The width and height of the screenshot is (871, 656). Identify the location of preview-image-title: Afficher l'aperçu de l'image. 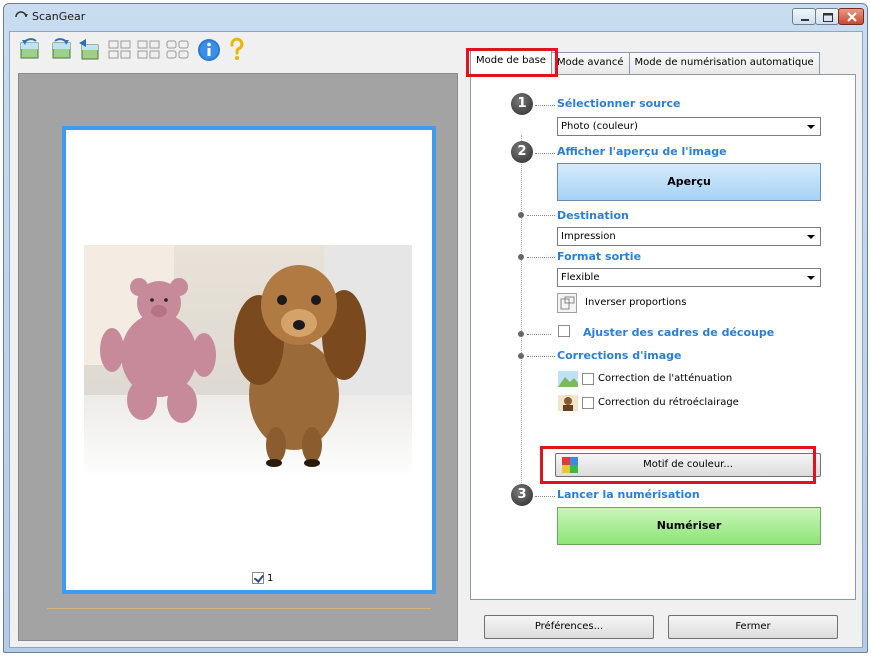
(642, 151).